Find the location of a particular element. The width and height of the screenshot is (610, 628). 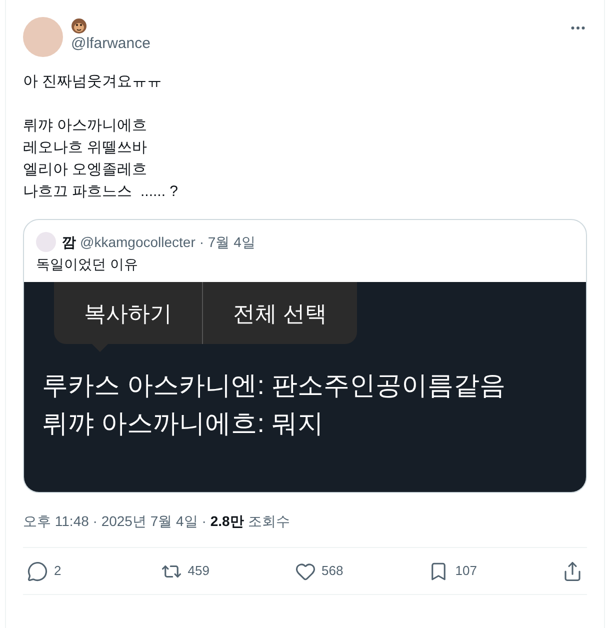

like-icon is located at coordinates (305, 571).